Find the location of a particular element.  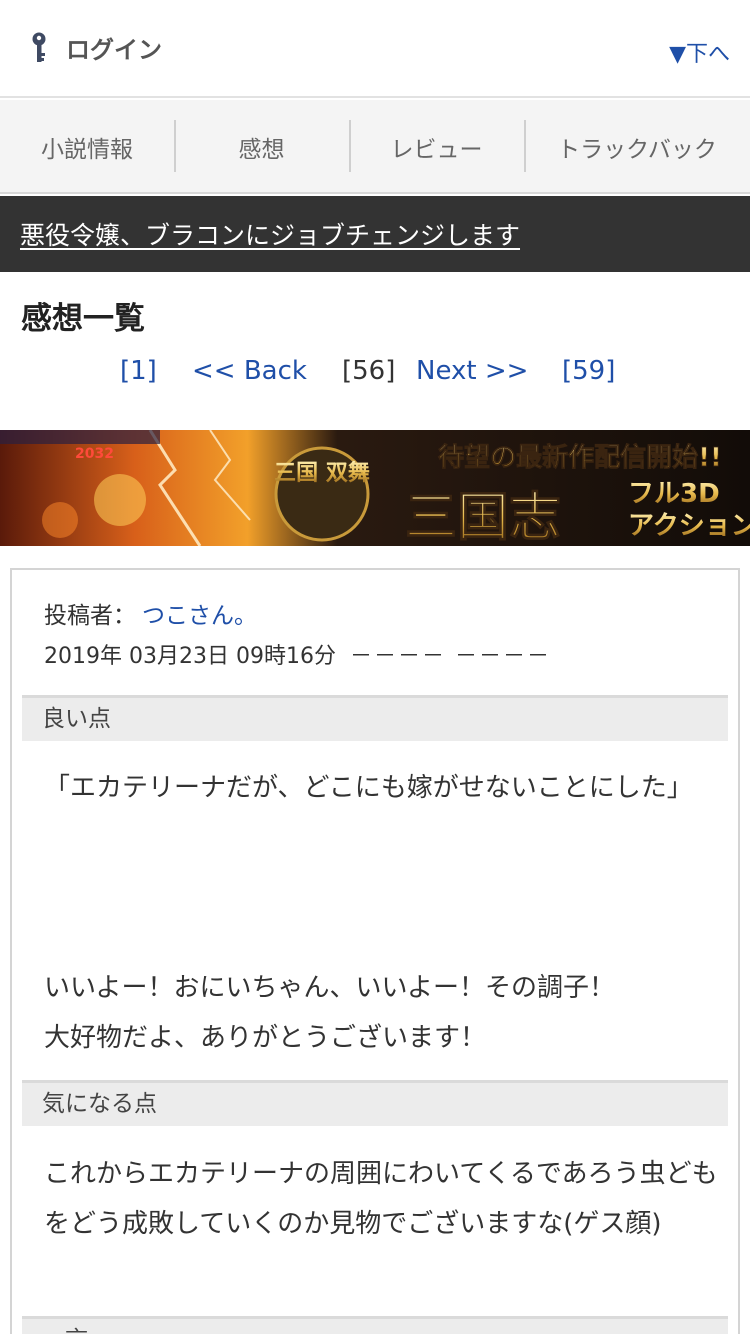

good-points-line-b: 大好物だよ、ありがとうございます！ is located at coordinates (265, 1038).